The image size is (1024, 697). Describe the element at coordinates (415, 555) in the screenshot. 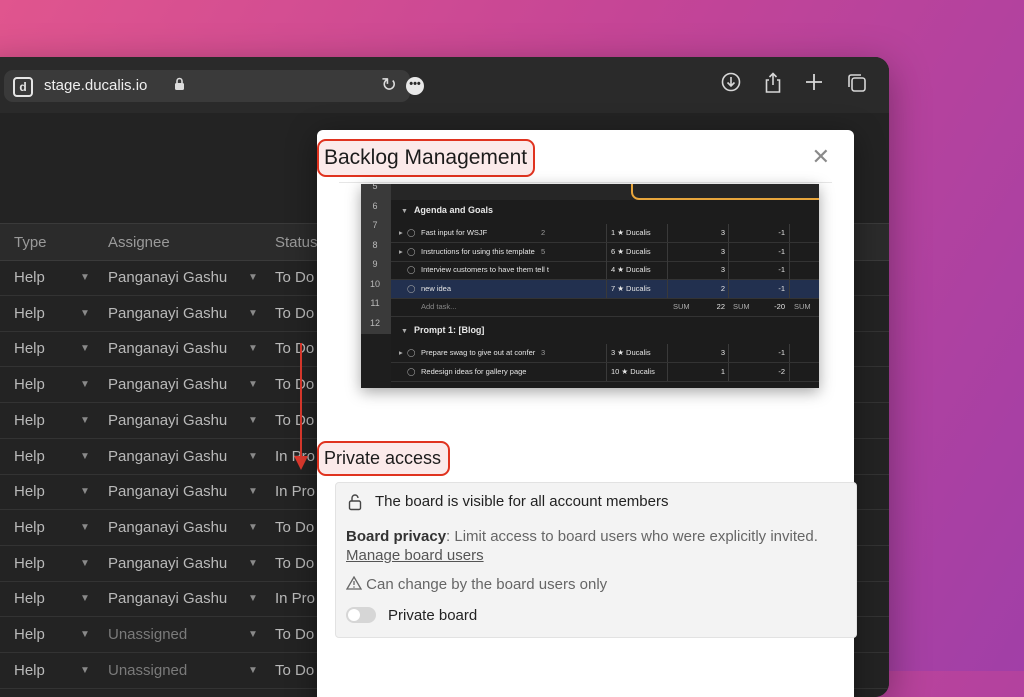

I see `manage-board-users-link: Manage board users` at that location.